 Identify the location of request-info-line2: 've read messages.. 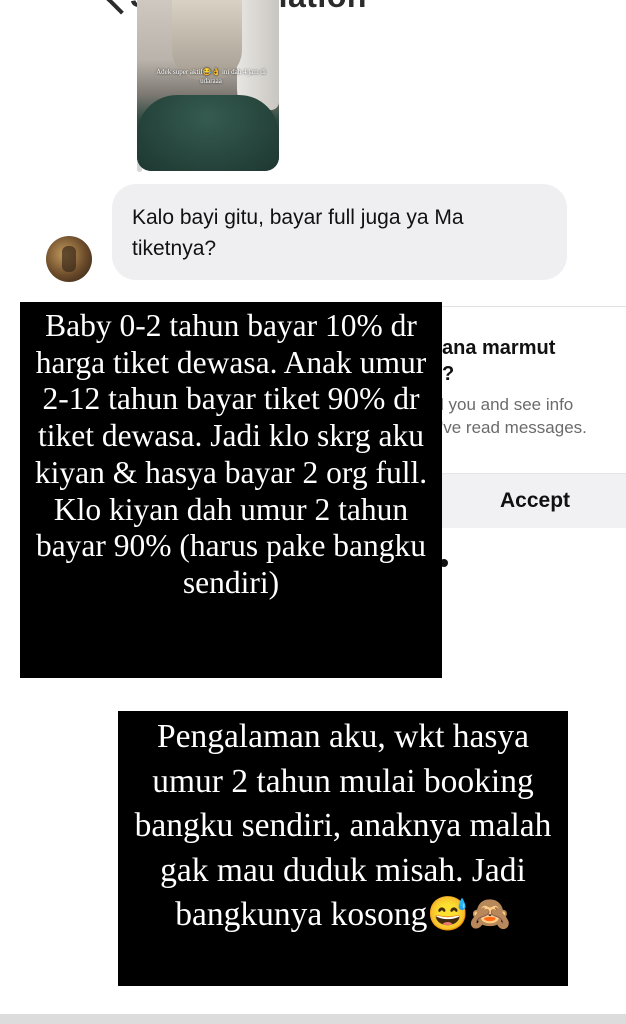
(513, 427).